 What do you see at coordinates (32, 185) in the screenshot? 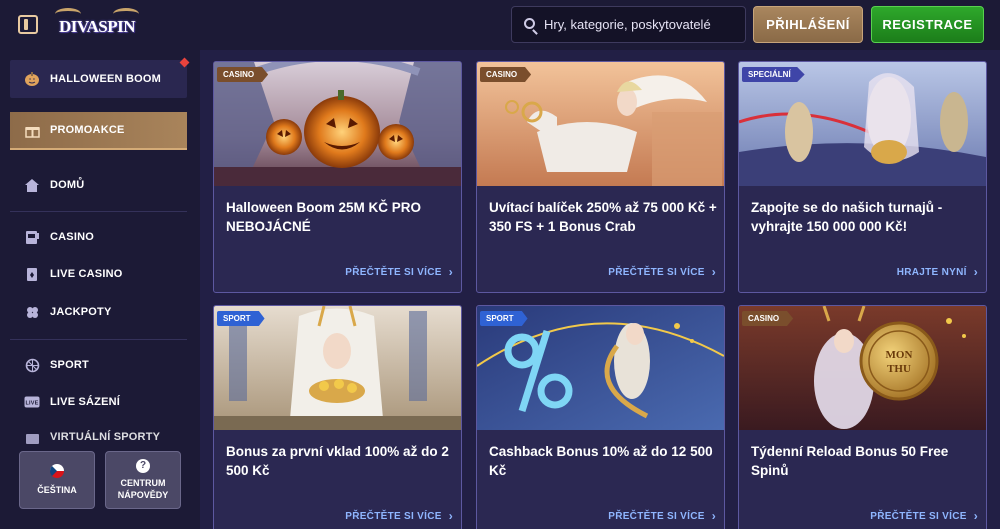
I see `home-icon` at bounding box center [32, 185].